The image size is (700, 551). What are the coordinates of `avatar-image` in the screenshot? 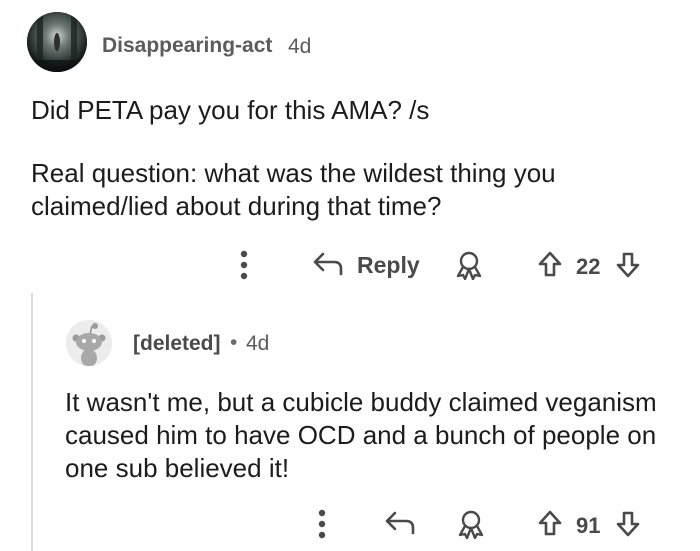 It's located at (57, 42).